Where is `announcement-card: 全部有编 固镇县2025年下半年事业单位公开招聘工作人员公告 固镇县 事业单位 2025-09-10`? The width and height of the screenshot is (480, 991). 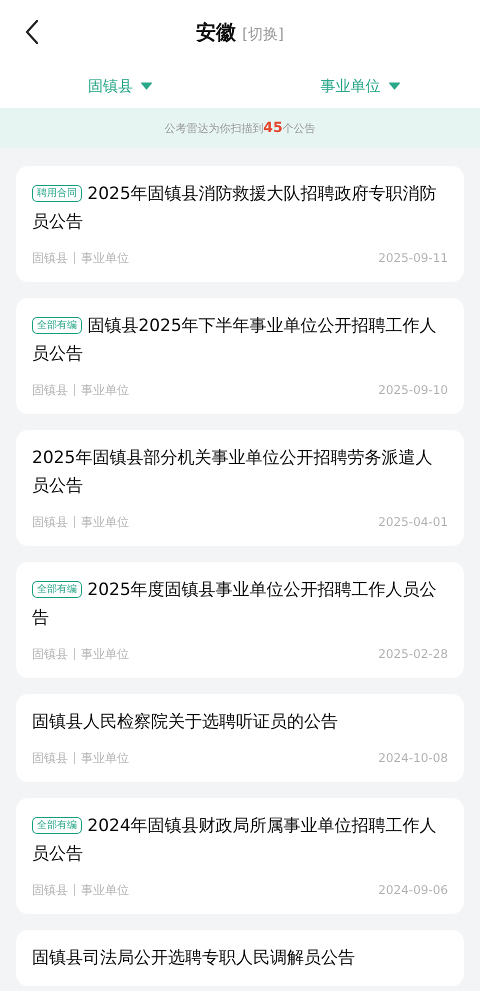 announcement-card: 全部有编 固镇县2025年下半年事业单位公开招聘工作人员公告 固镇县 事业单位 2025-09-10 is located at coordinates (240, 356).